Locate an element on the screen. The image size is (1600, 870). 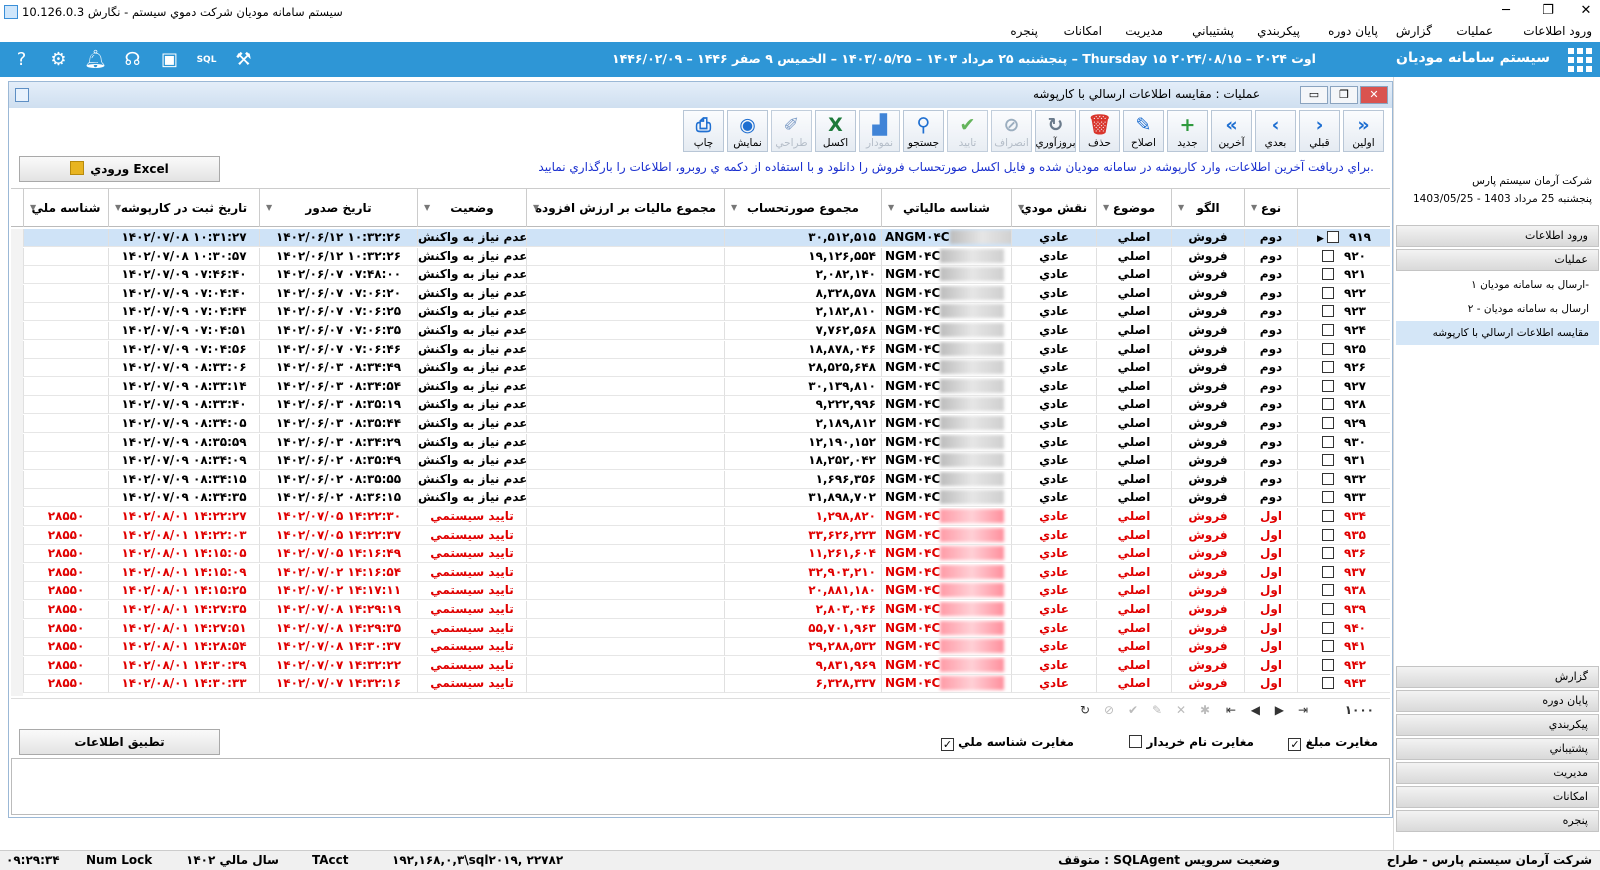
toolbar-button-search: ⚲ جستجو is located at coordinates (923, 131).